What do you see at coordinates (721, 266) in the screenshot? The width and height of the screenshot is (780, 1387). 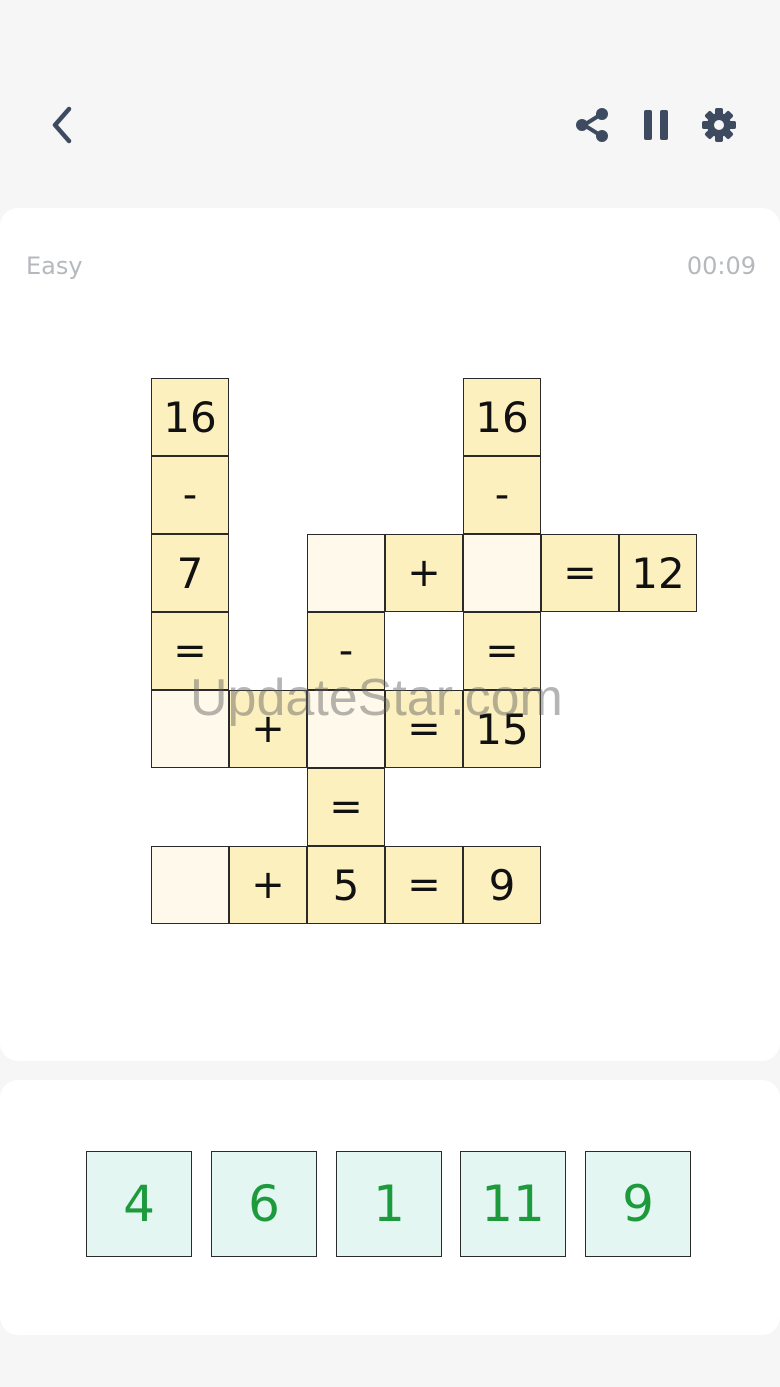 I see `game-timer: 00:09` at bounding box center [721, 266].